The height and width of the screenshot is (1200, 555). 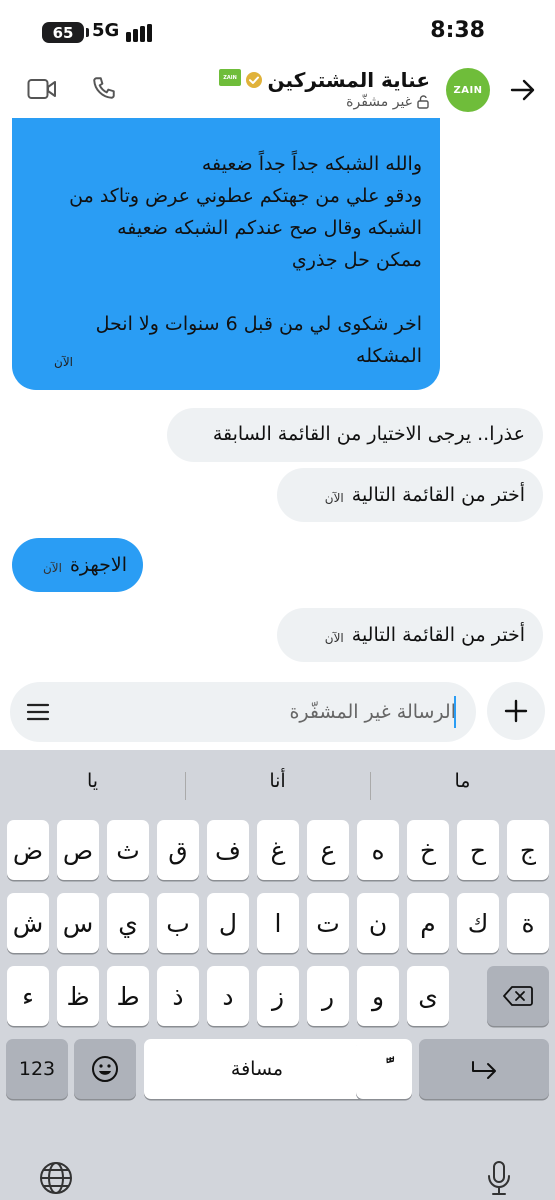 I want to click on video-call-button, so click(x=42, y=89).